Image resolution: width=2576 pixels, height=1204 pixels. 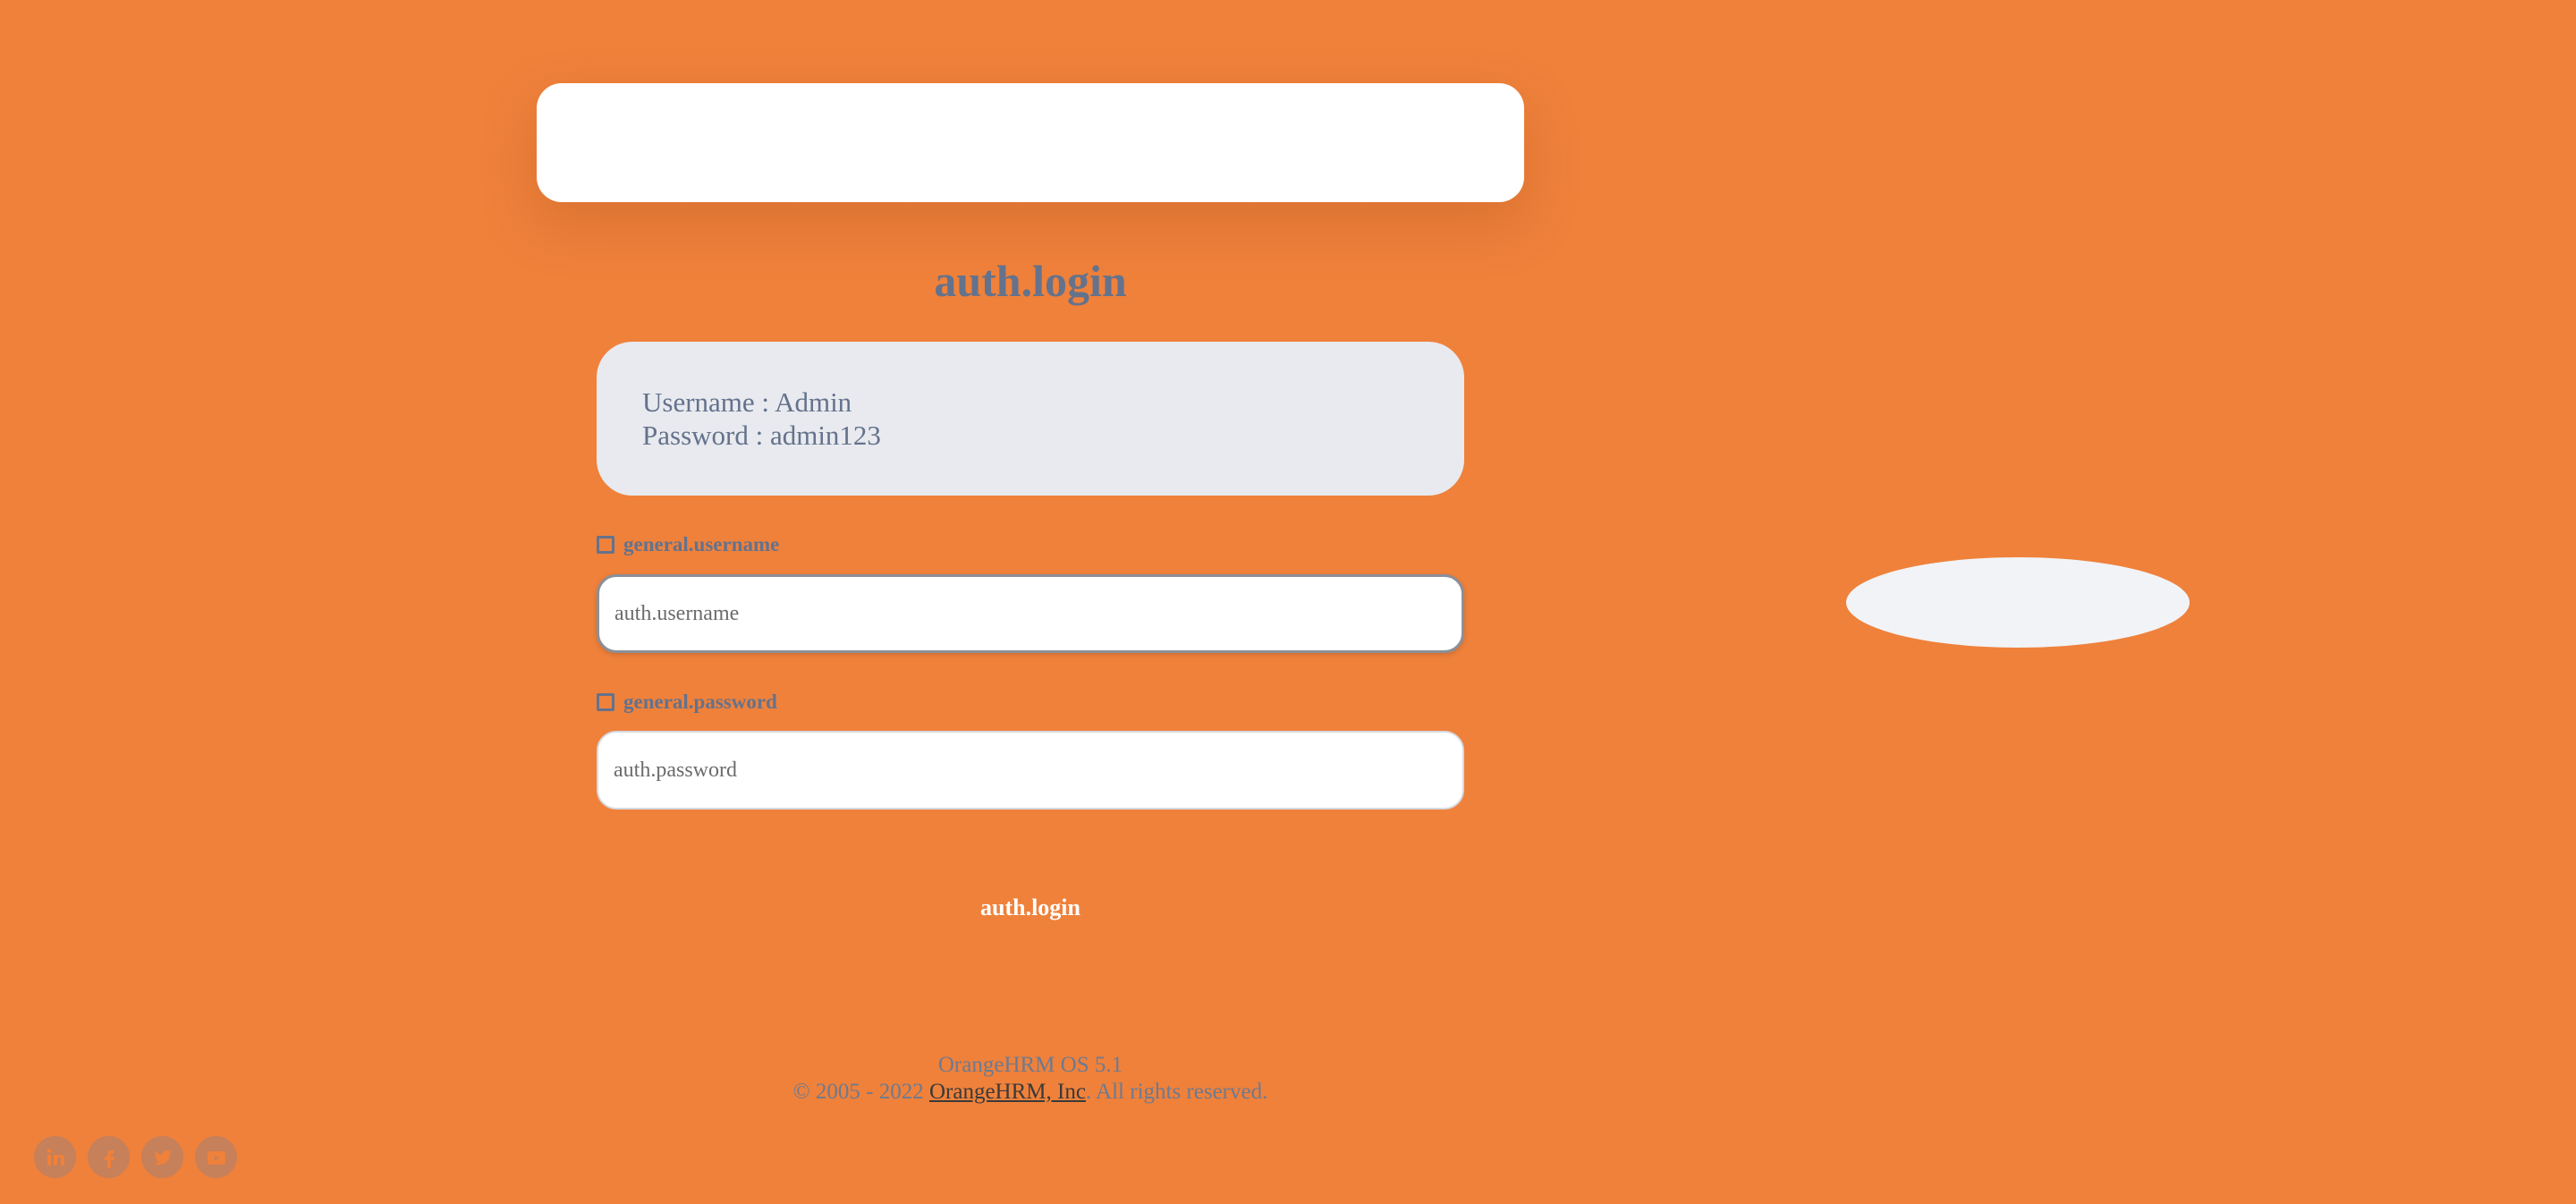 I want to click on logo-banner, so click(x=1030, y=143).